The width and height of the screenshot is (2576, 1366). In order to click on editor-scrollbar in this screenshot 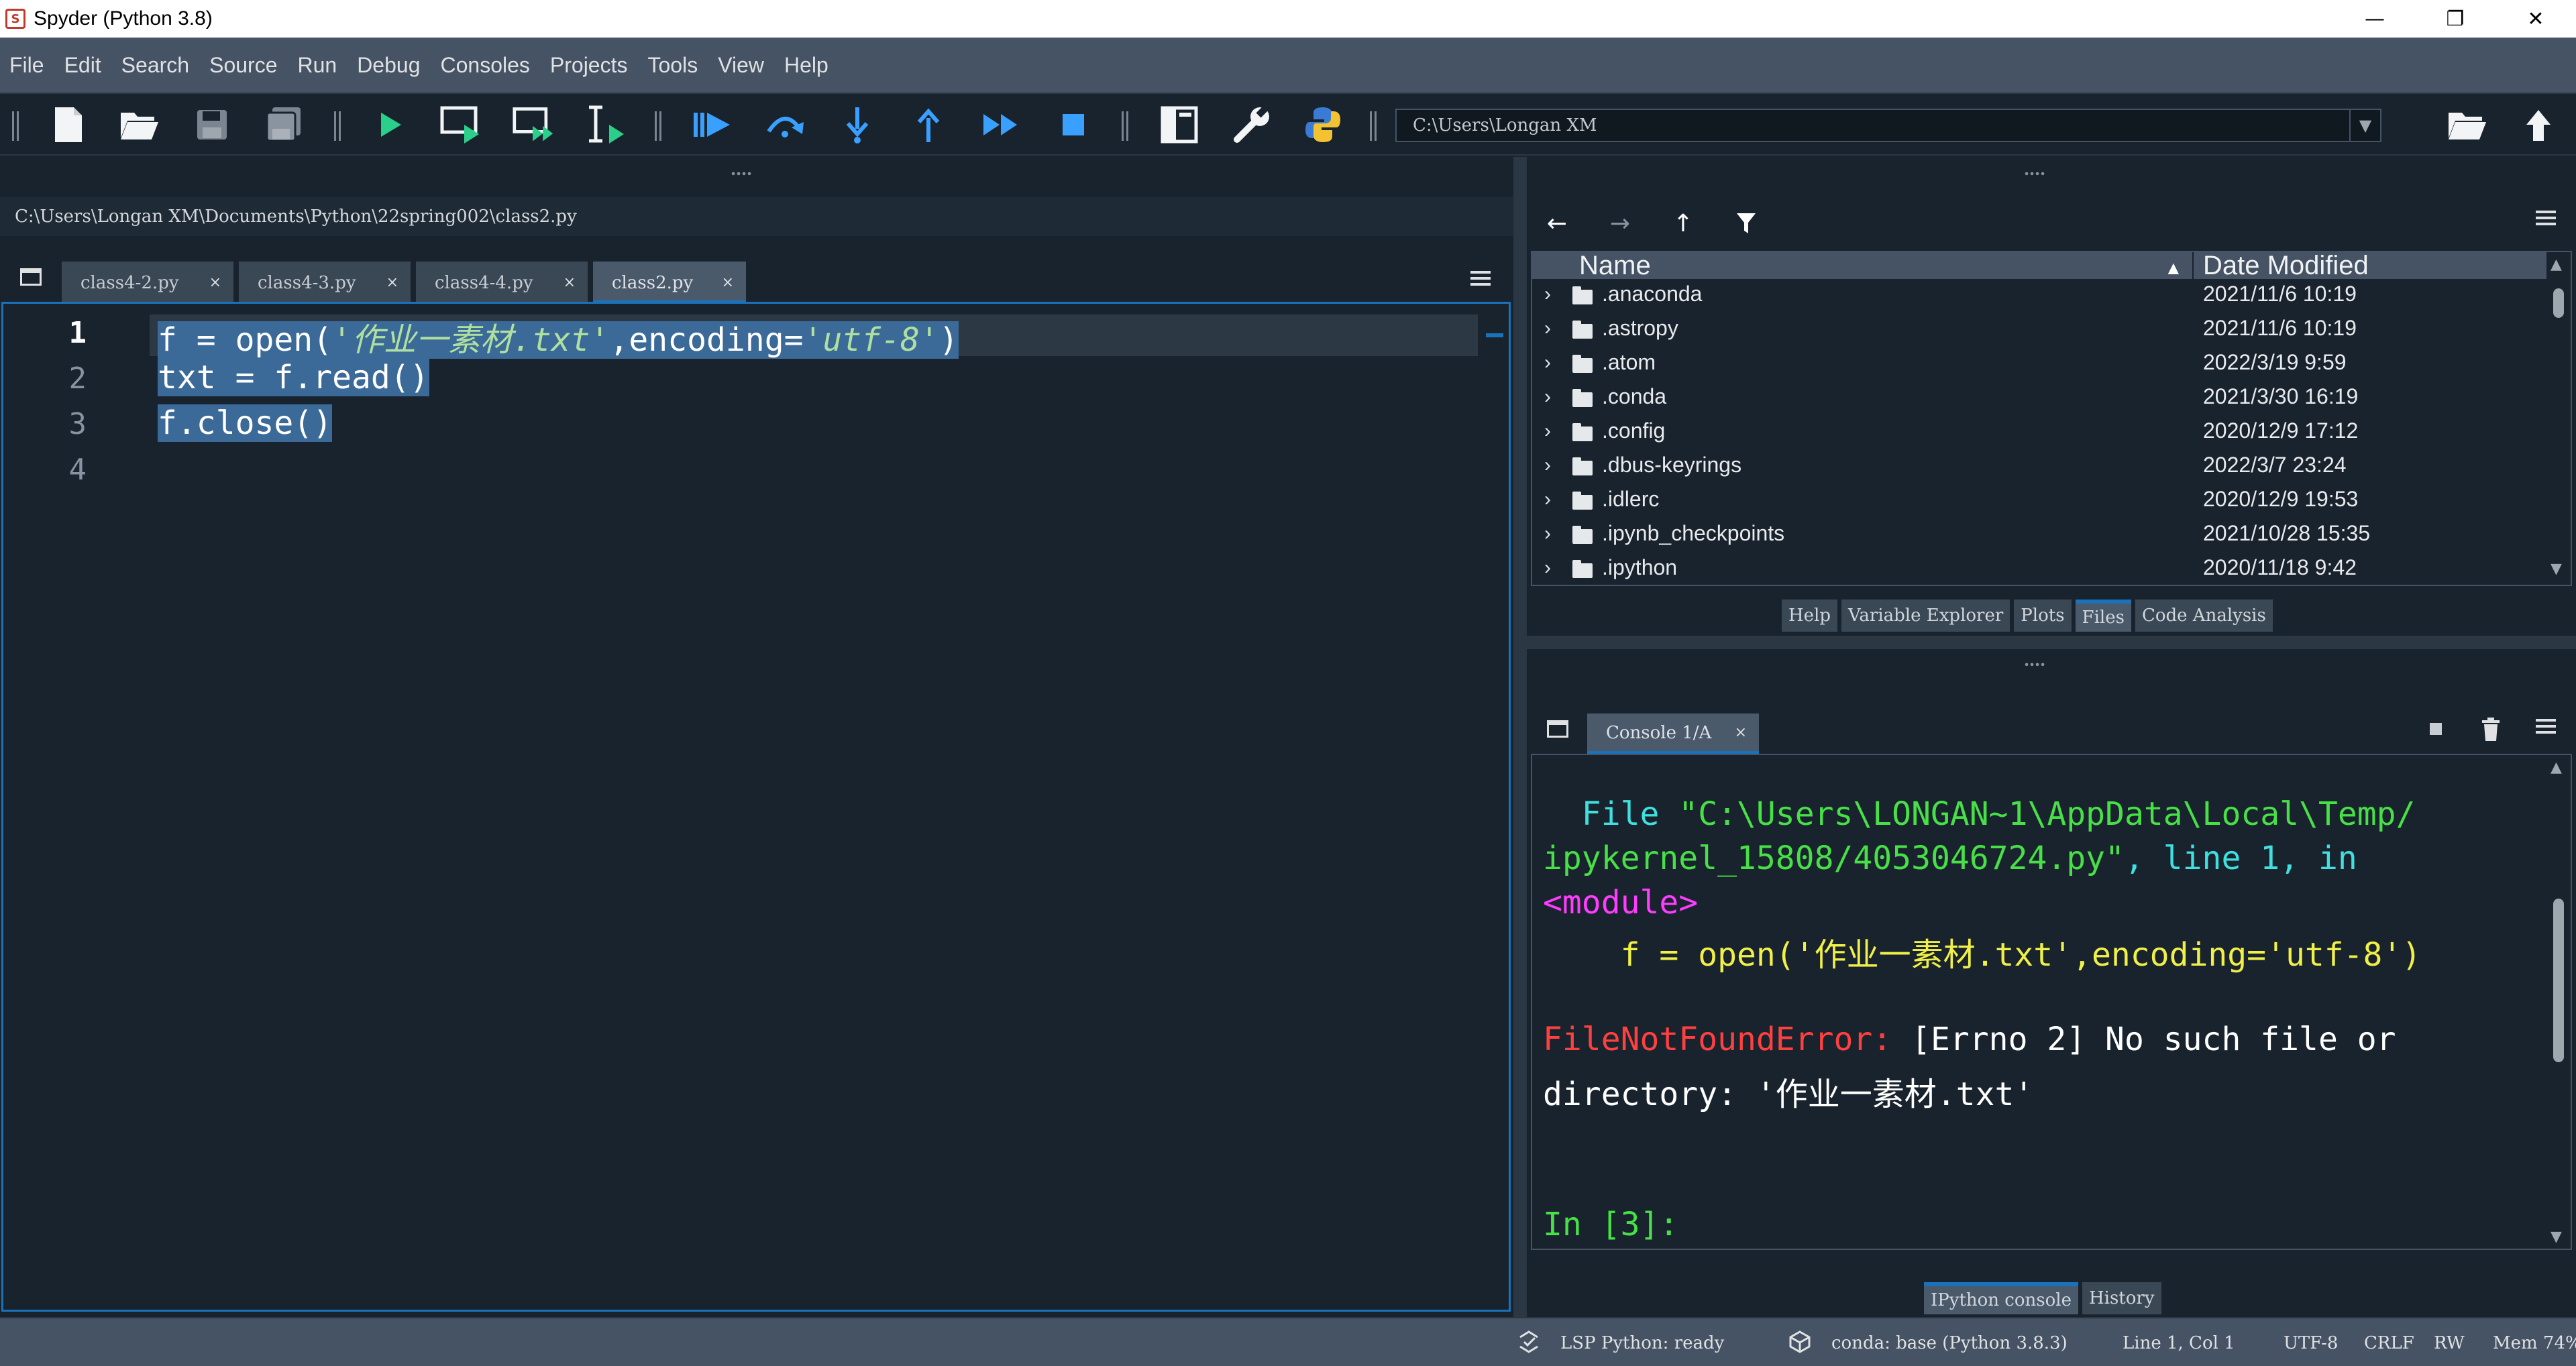, I will do `click(1495, 807)`.